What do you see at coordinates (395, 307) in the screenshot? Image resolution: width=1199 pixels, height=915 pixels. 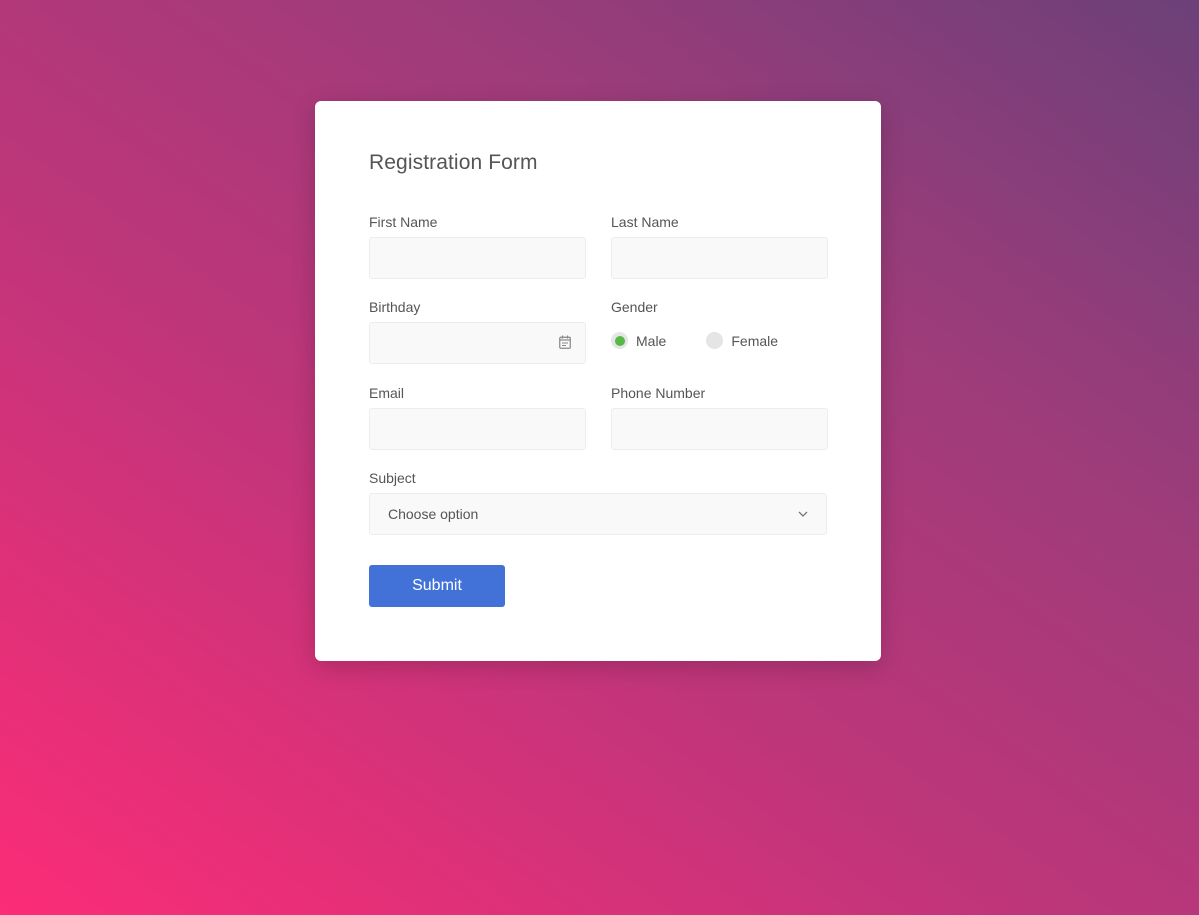 I see `birthday-label: Birthday` at bounding box center [395, 307].